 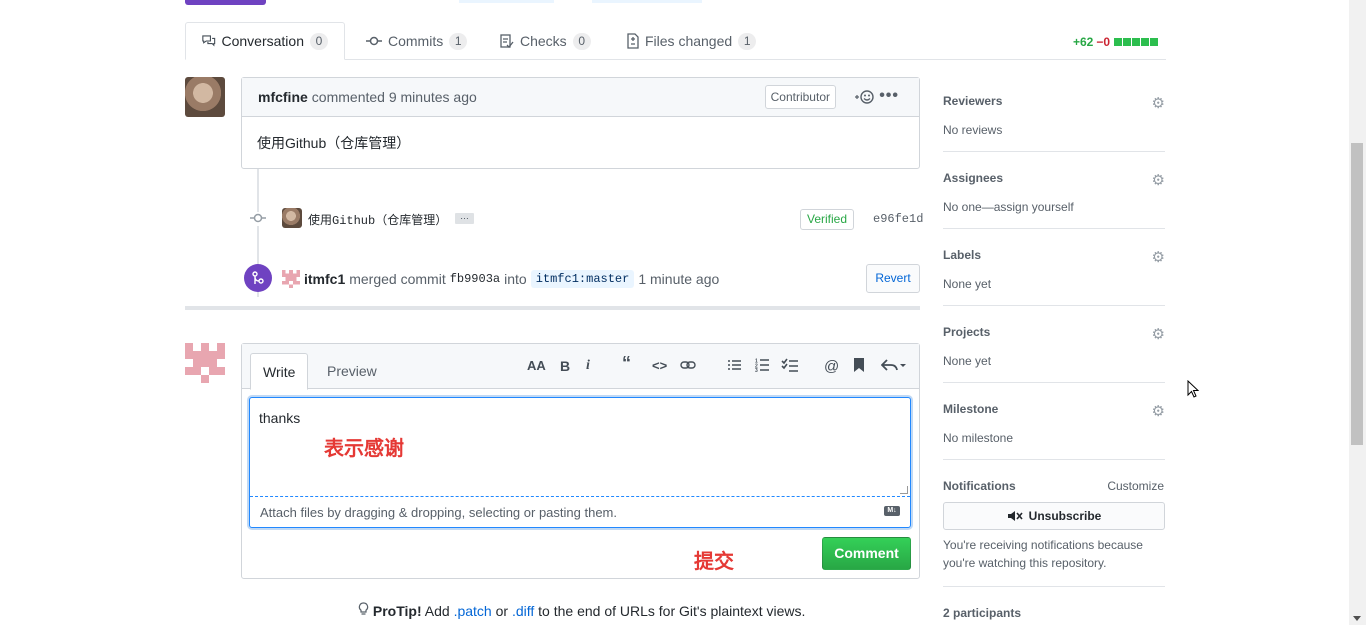 I want to click on merge-author: itmfc1, so click(x=324, y=279).